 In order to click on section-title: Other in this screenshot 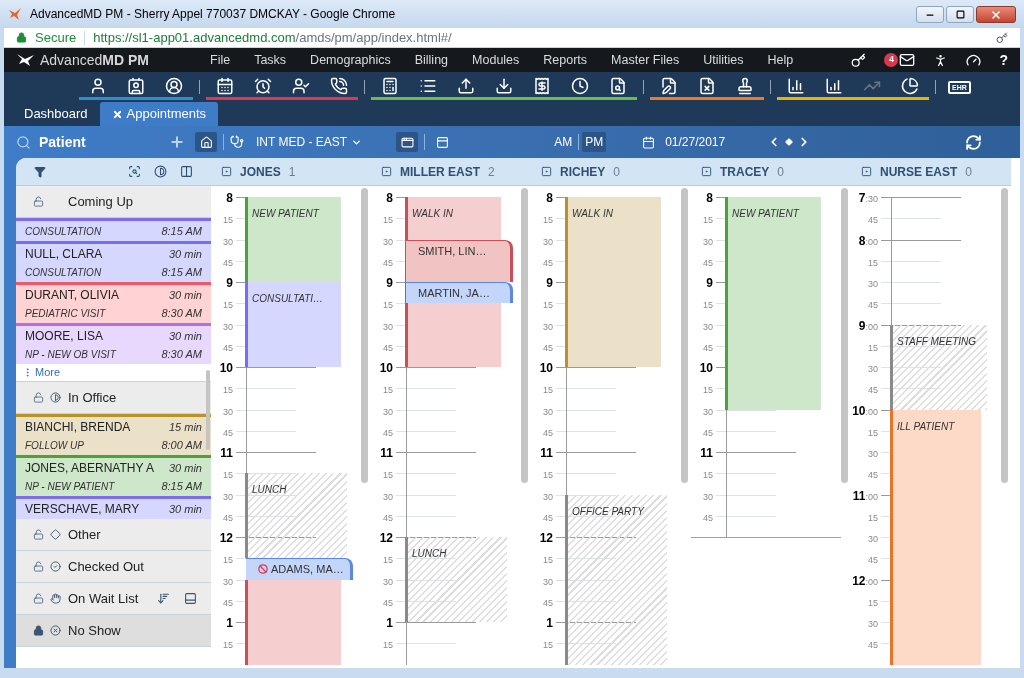, I will do `click(84, 534)`.